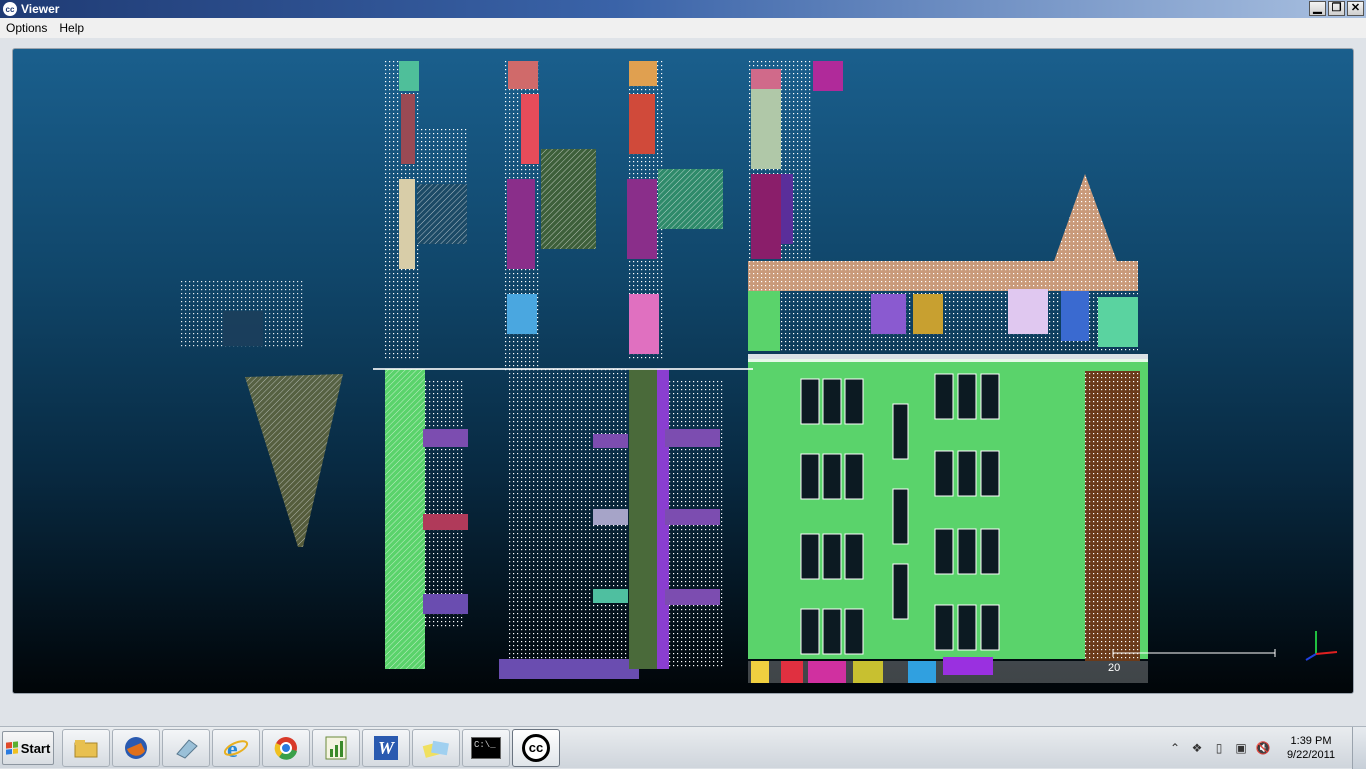 The image size is (1366, 769). I want to click on word-icon: W, so click(386, 748).